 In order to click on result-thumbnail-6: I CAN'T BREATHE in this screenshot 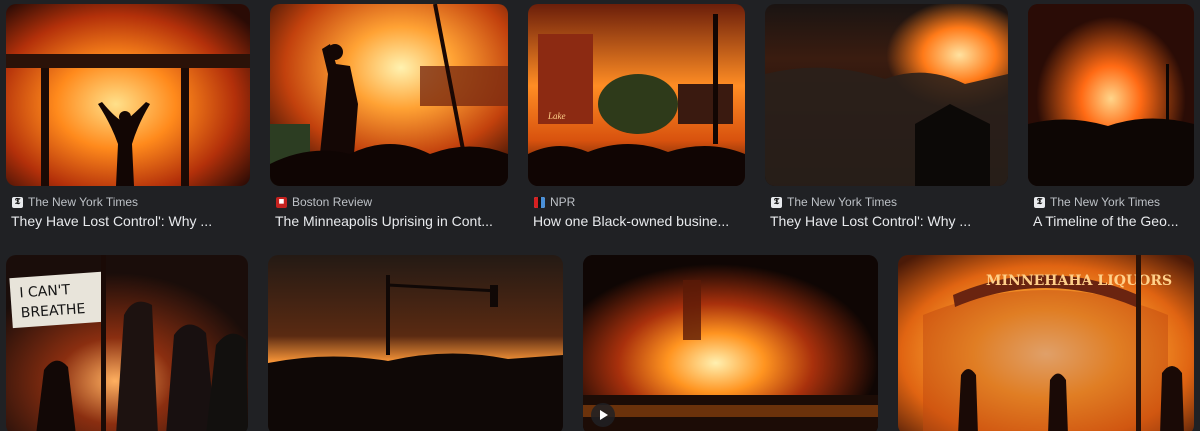, I will do `click(127, 343)`.